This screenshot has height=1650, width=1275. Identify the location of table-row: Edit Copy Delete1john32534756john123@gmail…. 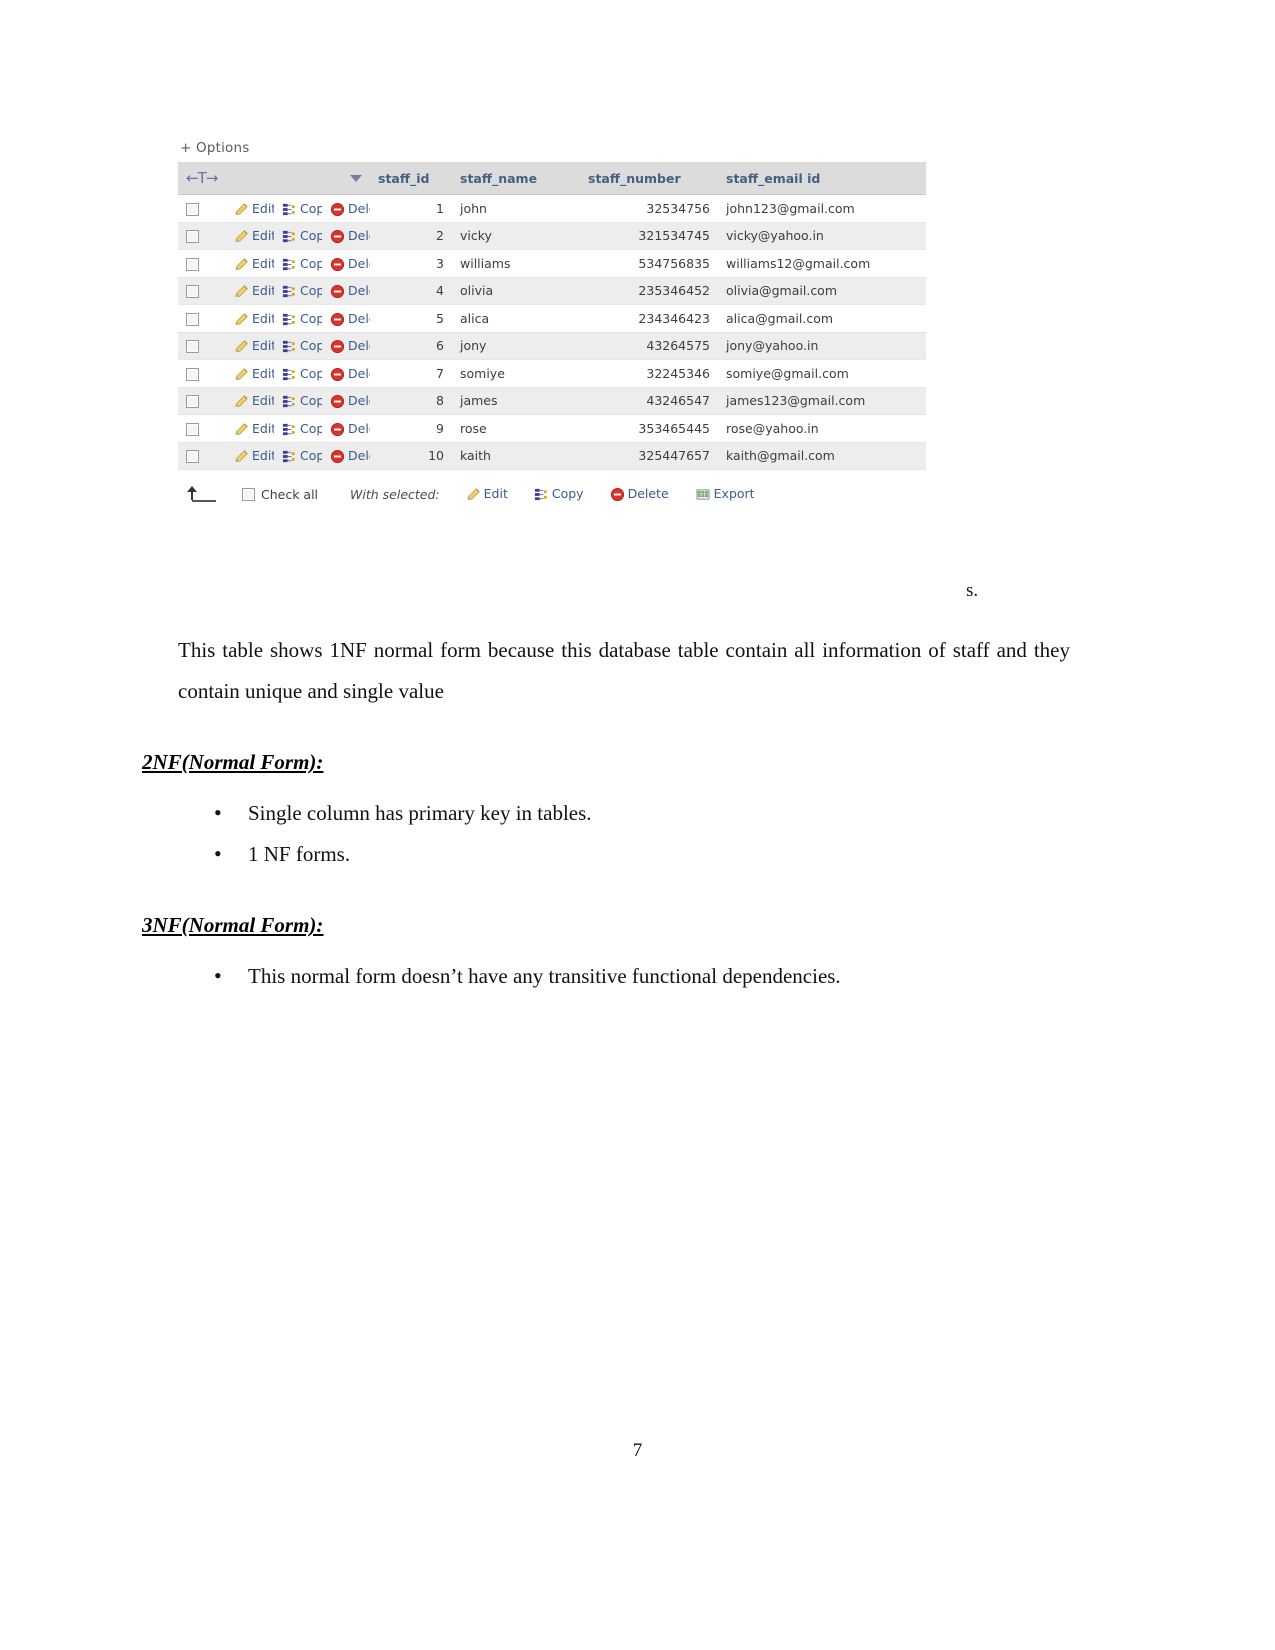
(552, 208).